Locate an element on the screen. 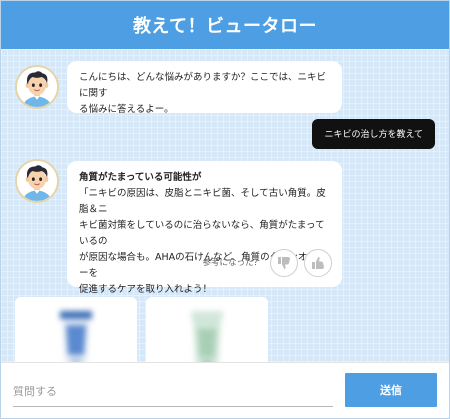 Image resolution: width=450 pixels, height=419 pixels. user-message: ニキビの治し方を教えて is located at coordinates (373, 134).